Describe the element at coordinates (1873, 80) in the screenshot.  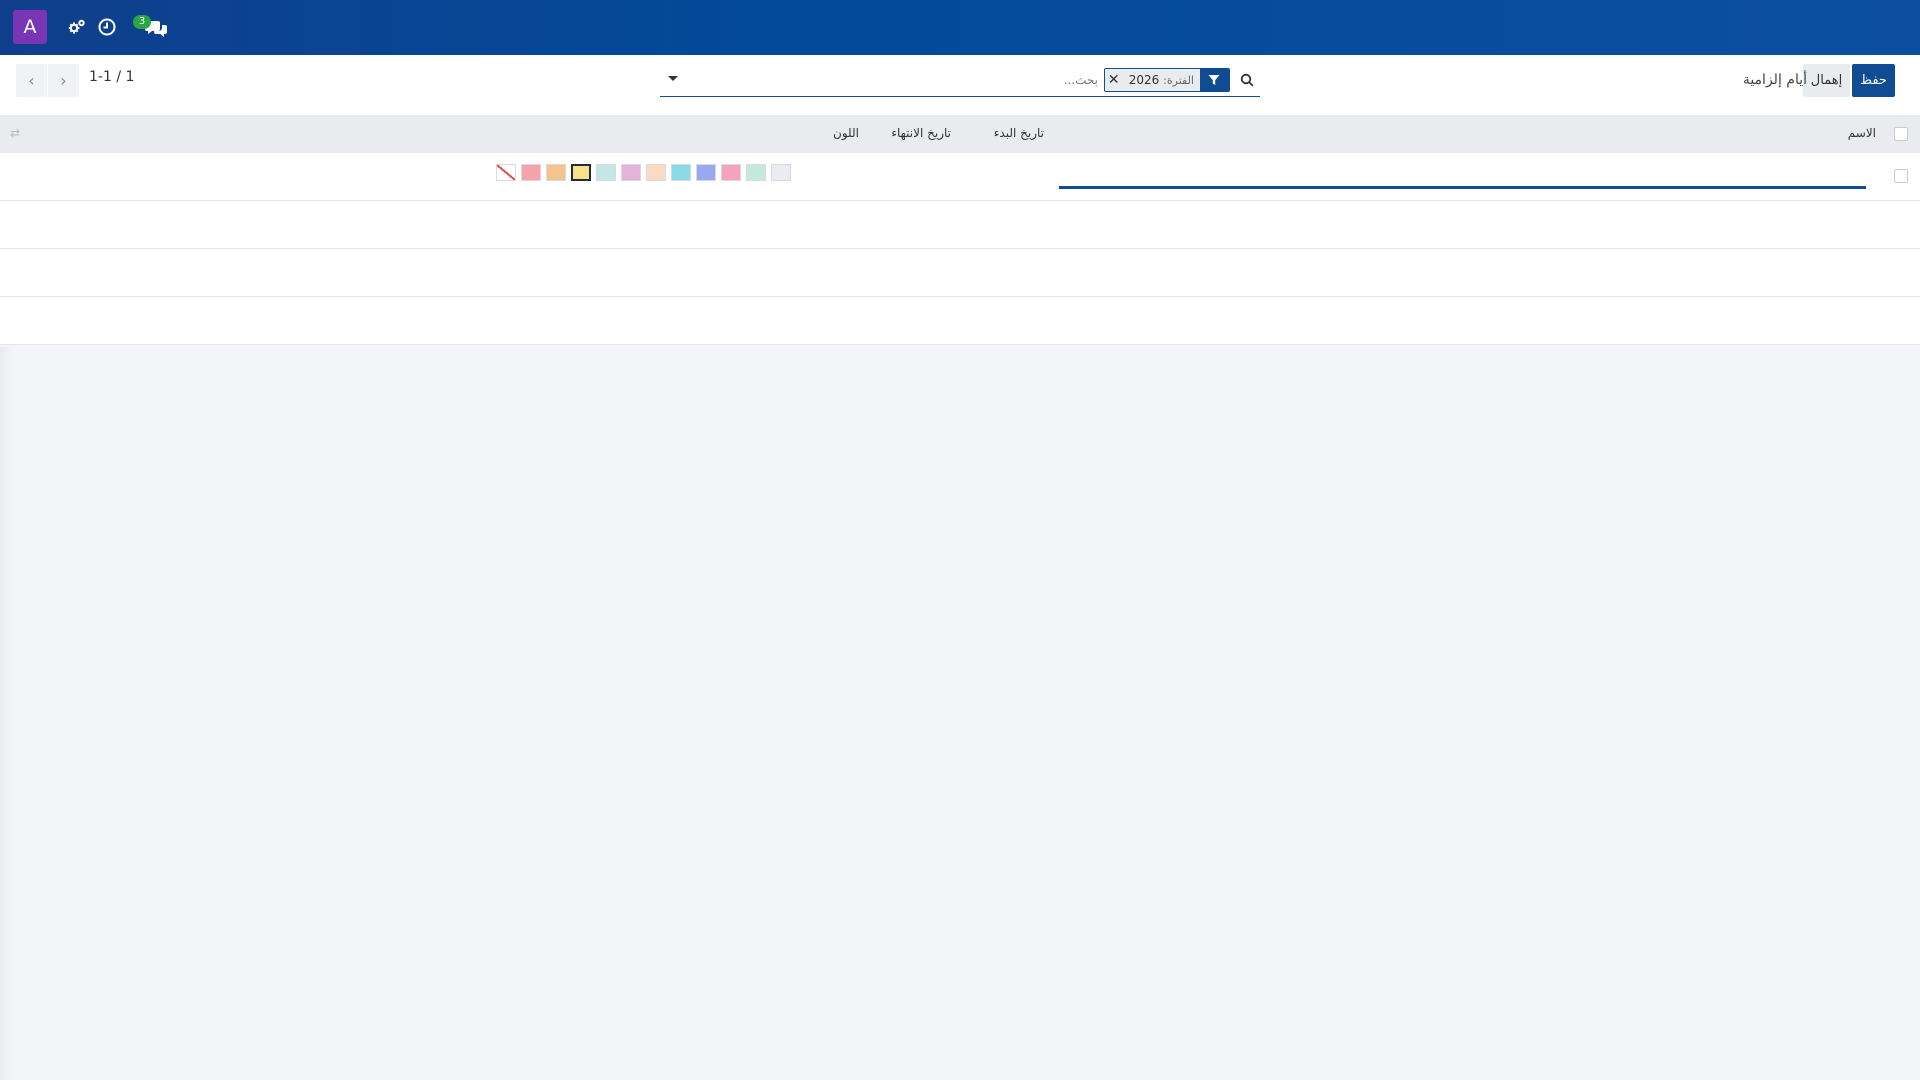
I see `save-button: حفظ` at that location.